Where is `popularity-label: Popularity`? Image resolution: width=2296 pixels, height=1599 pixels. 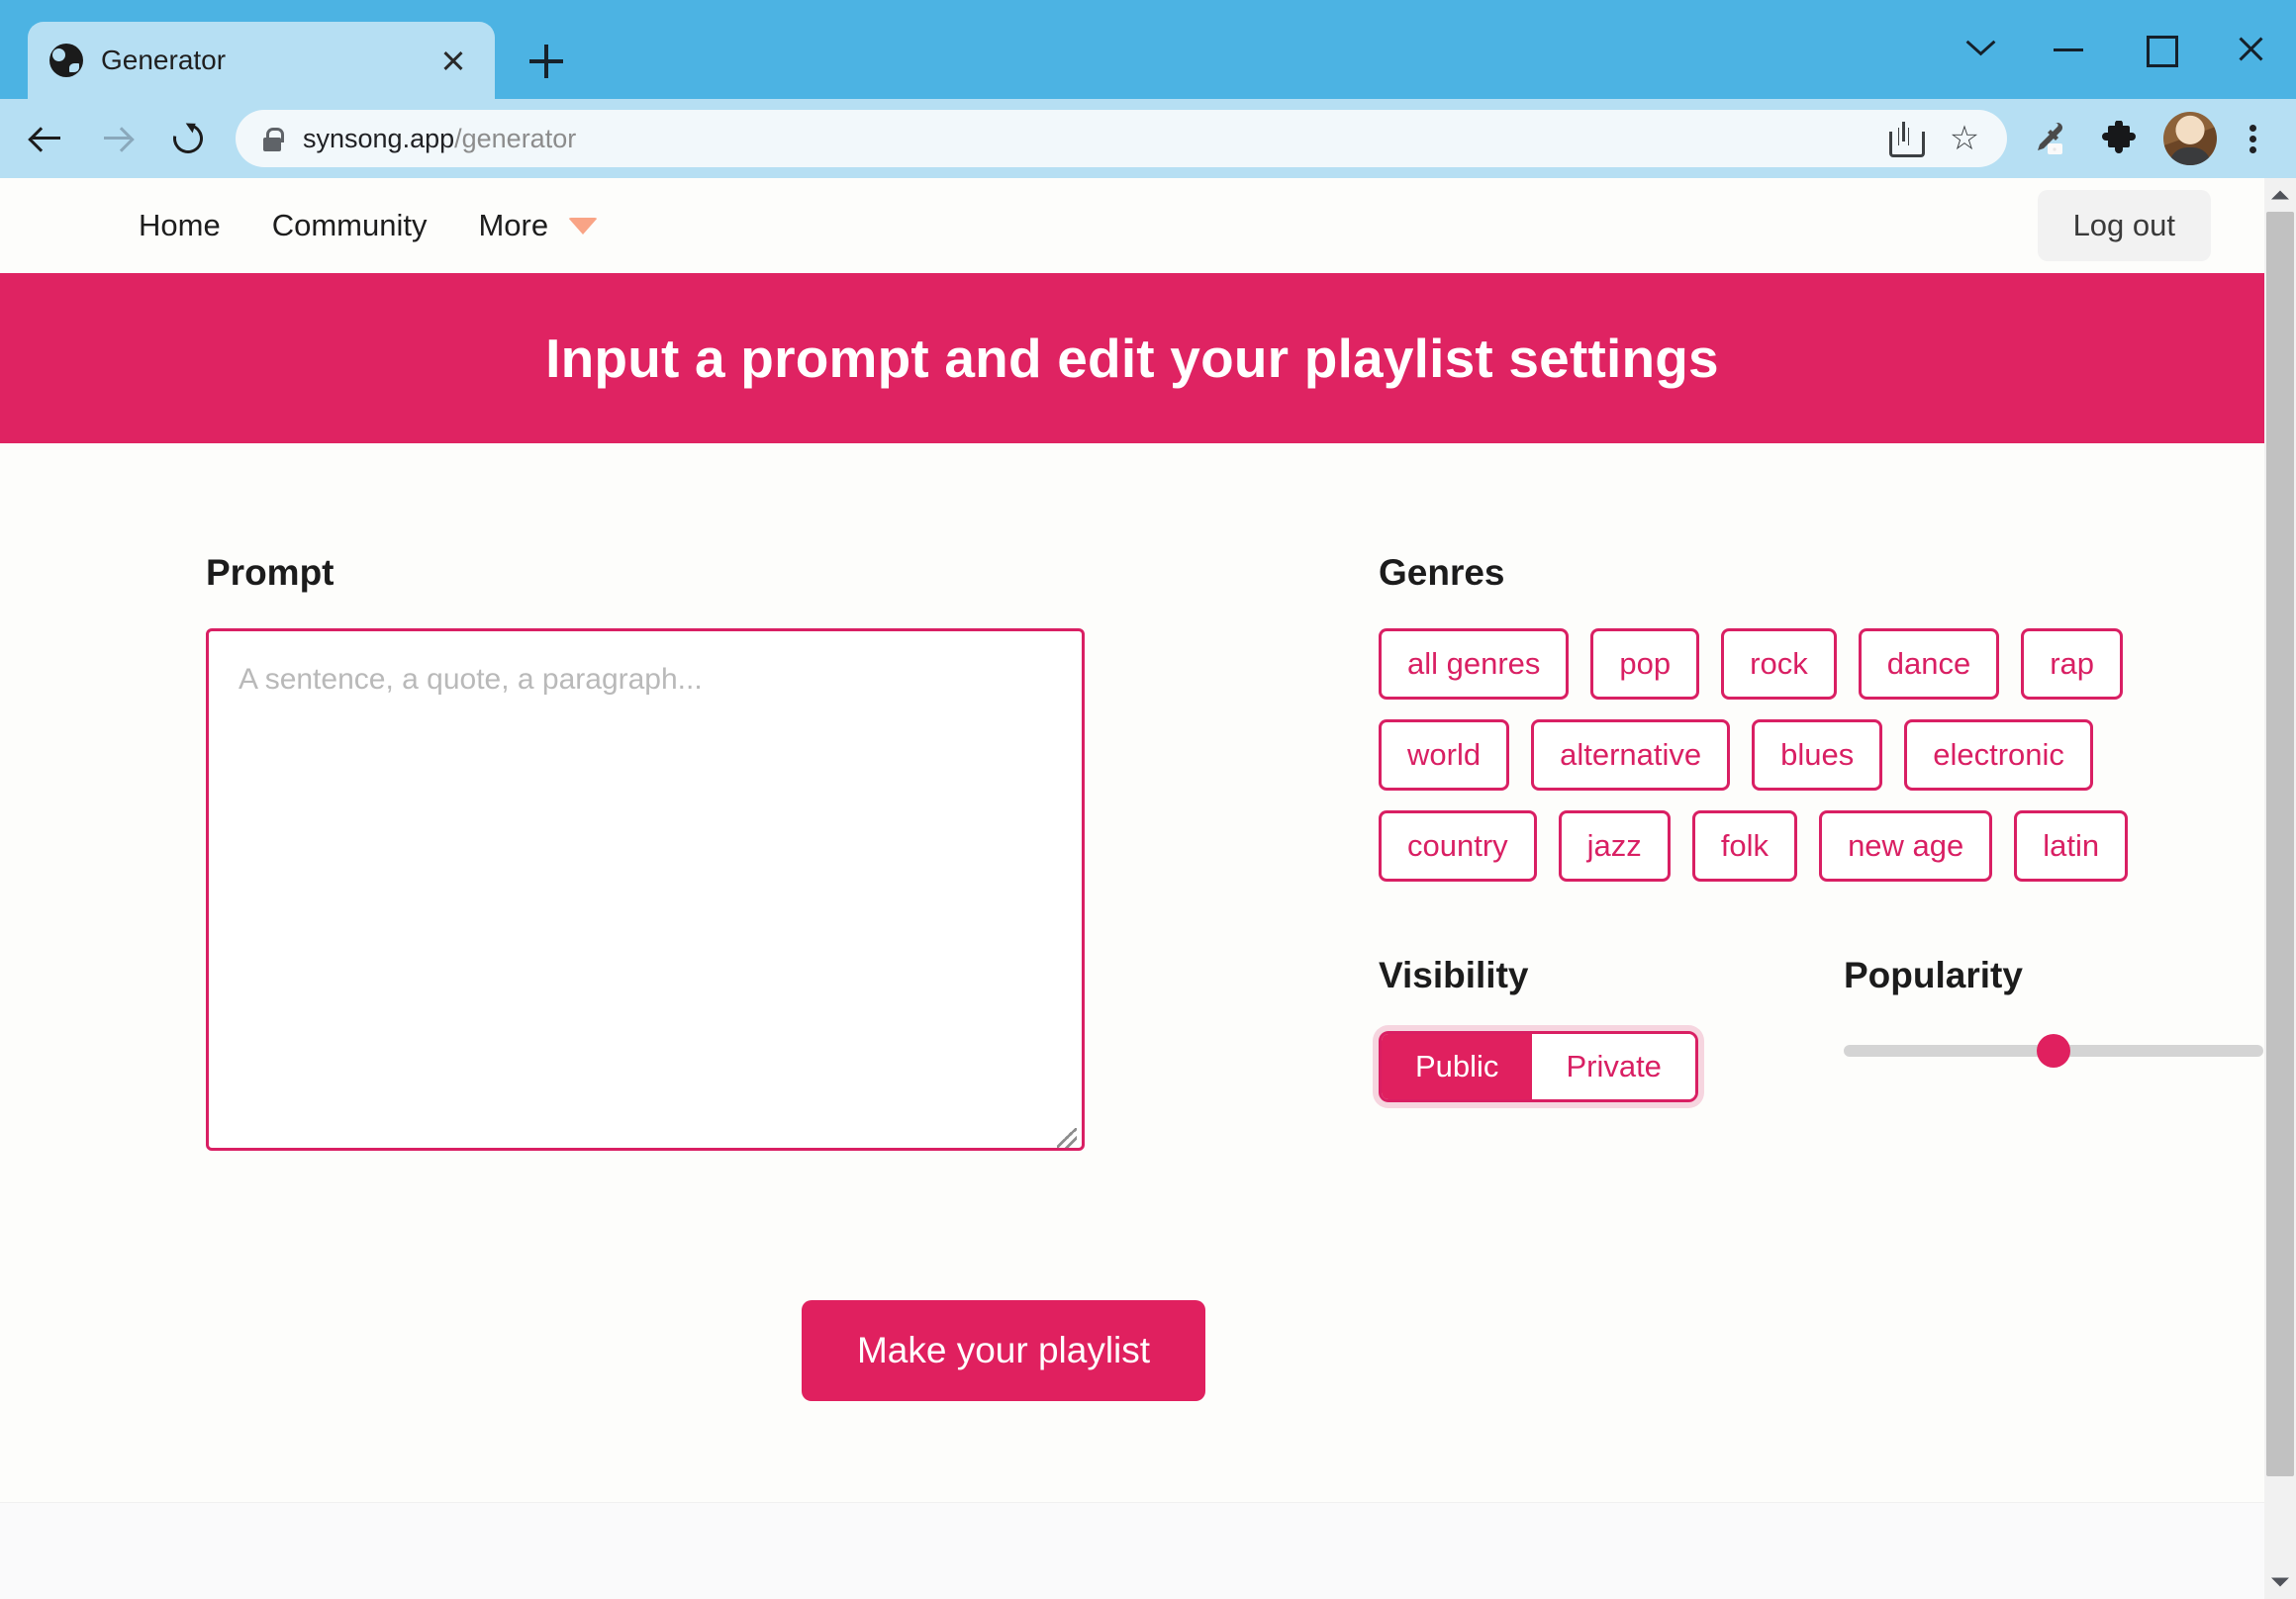
popularity-label: Popularity is located at coordinates (1933, 975).